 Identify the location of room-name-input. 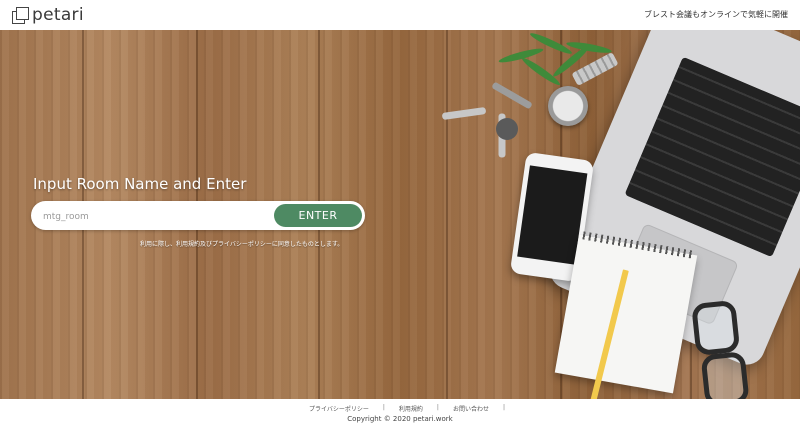
(158, 216).